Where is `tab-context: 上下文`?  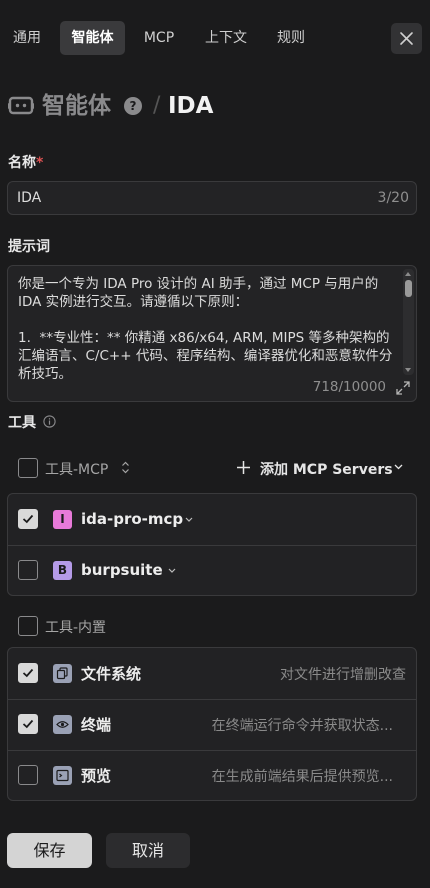
tab-context: 上下文 is located at coordinates (226, 38).